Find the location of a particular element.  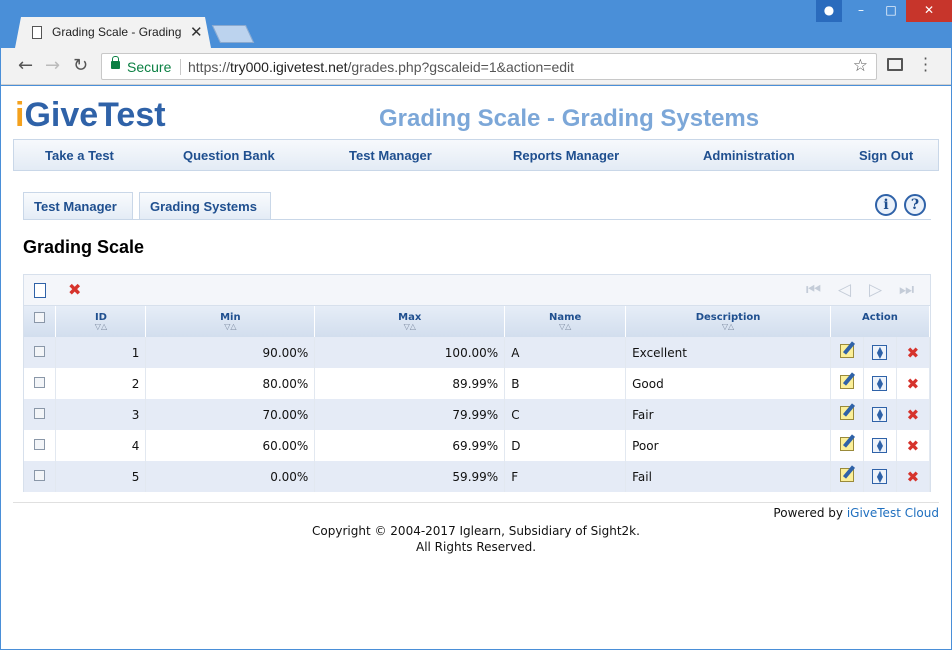

header-description: Description ▽△ is located at coordinates (728, 321).